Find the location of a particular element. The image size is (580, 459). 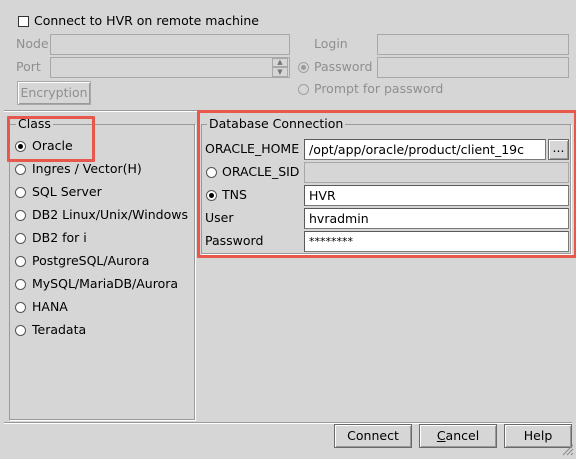

class-ingres-radio is located at coordinates (20, 169).